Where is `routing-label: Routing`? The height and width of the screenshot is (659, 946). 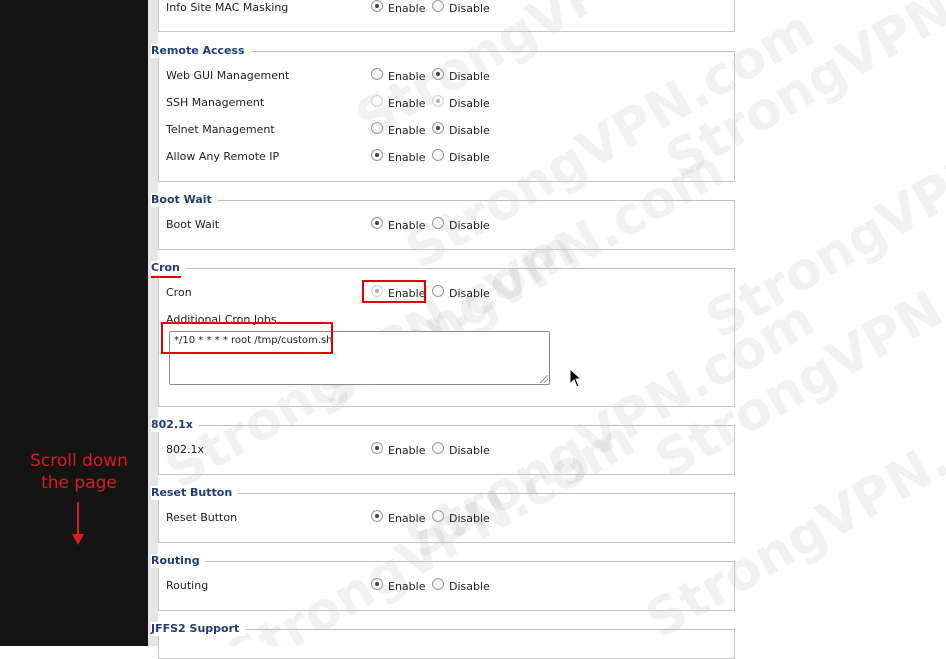 routing-label: Routing is located at coordinates (187, 585).